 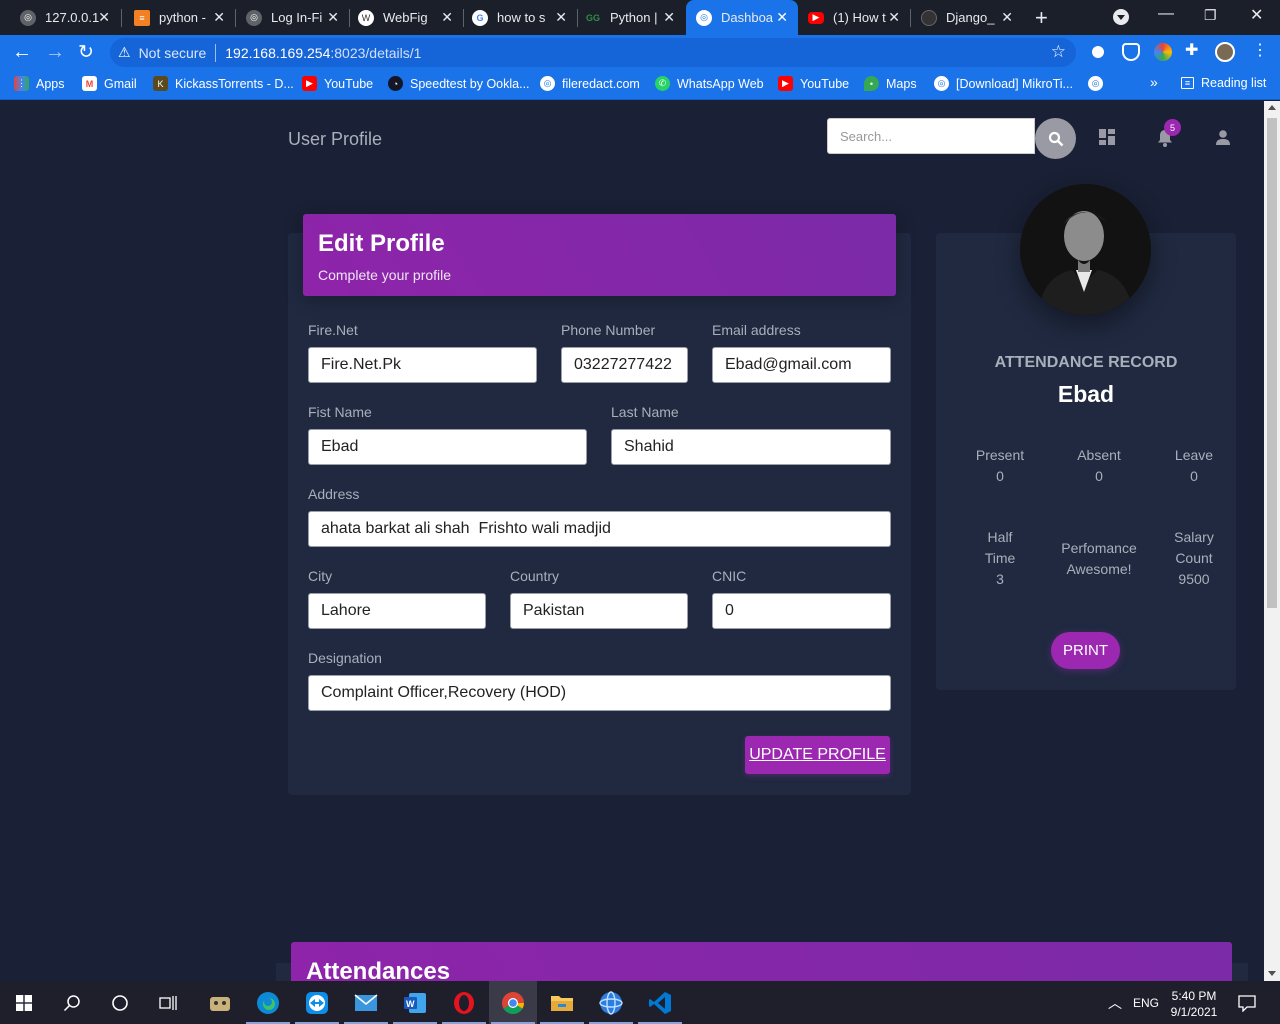 What do you see at coordinates (608, 330) in the screenshot?
I see `phone-label: Phone Number` at bounding box center [608, 330].